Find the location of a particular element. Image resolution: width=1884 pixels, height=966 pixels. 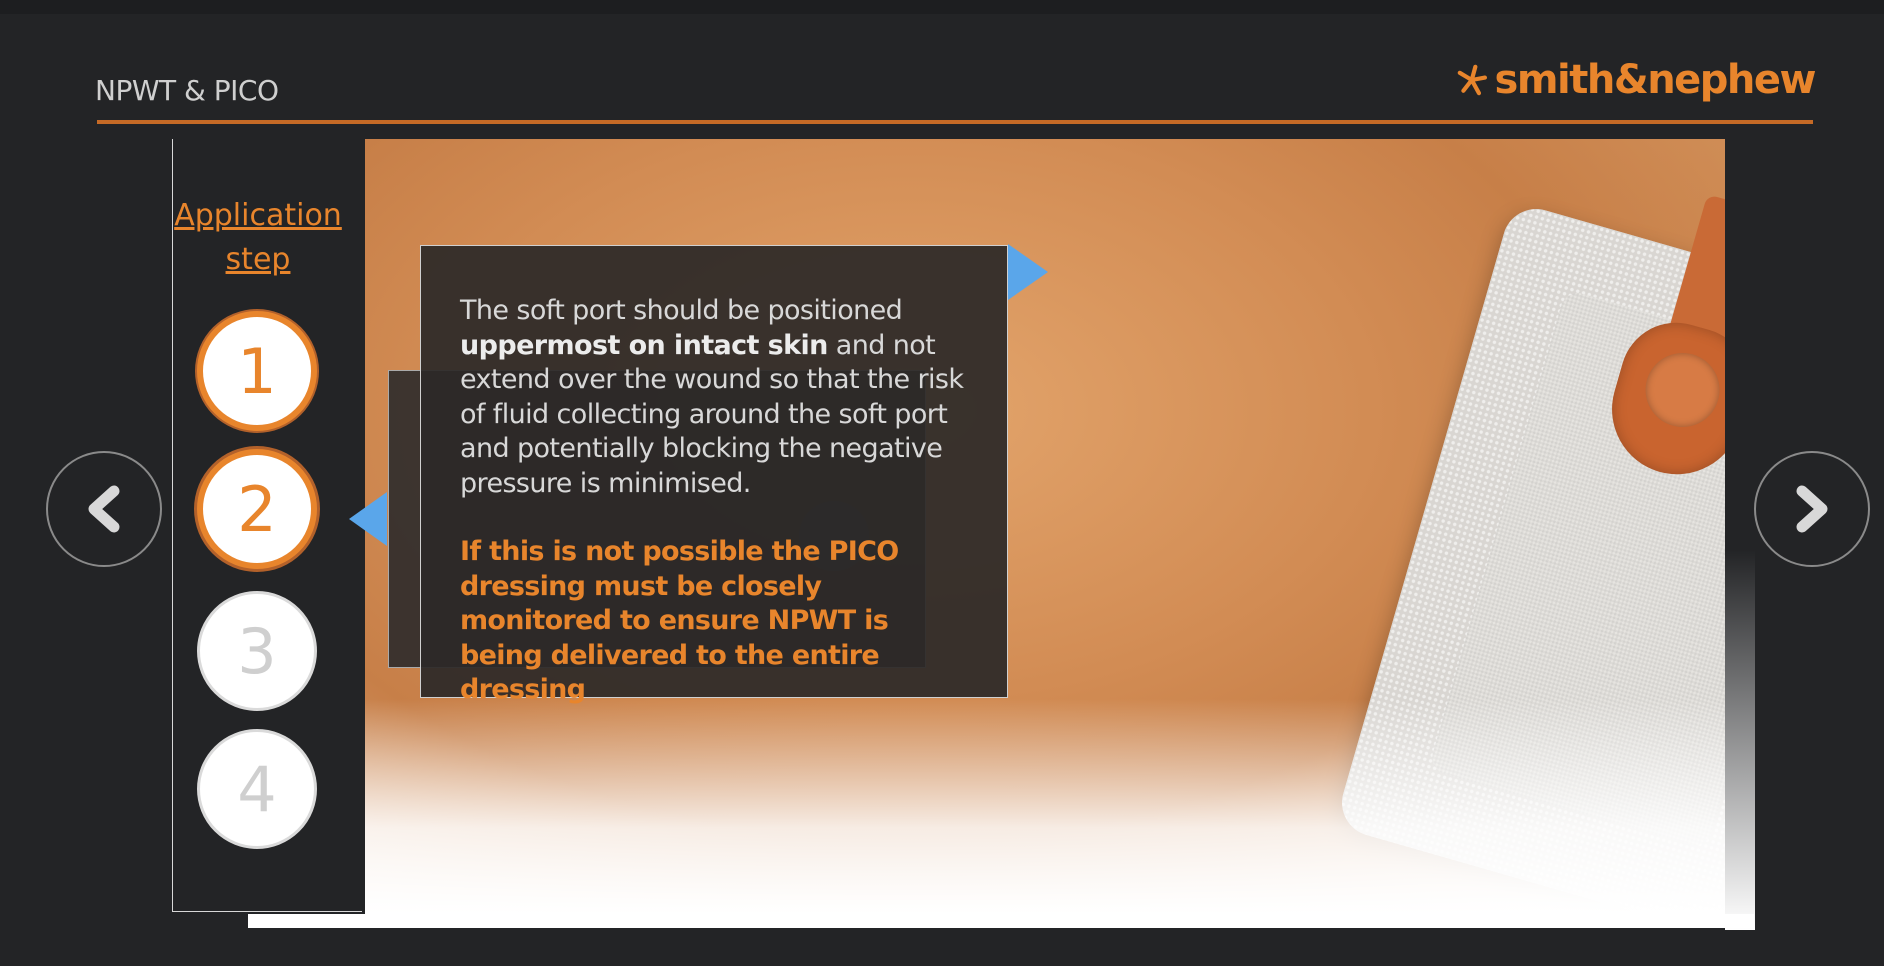

next-button is located at coordinates (1812, 509).